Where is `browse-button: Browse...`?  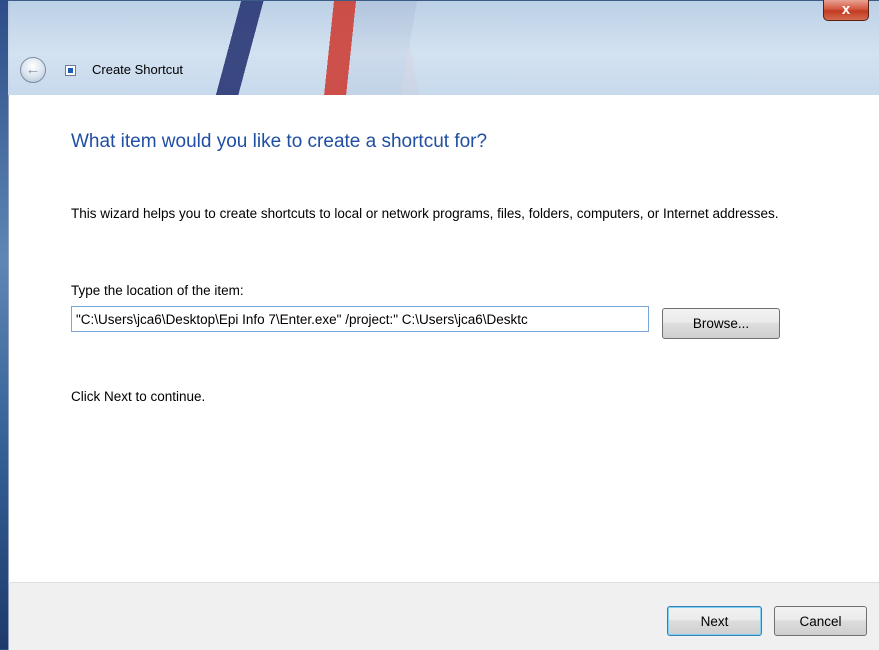
browse-button: Browse... is located at coordinates (721, 323).